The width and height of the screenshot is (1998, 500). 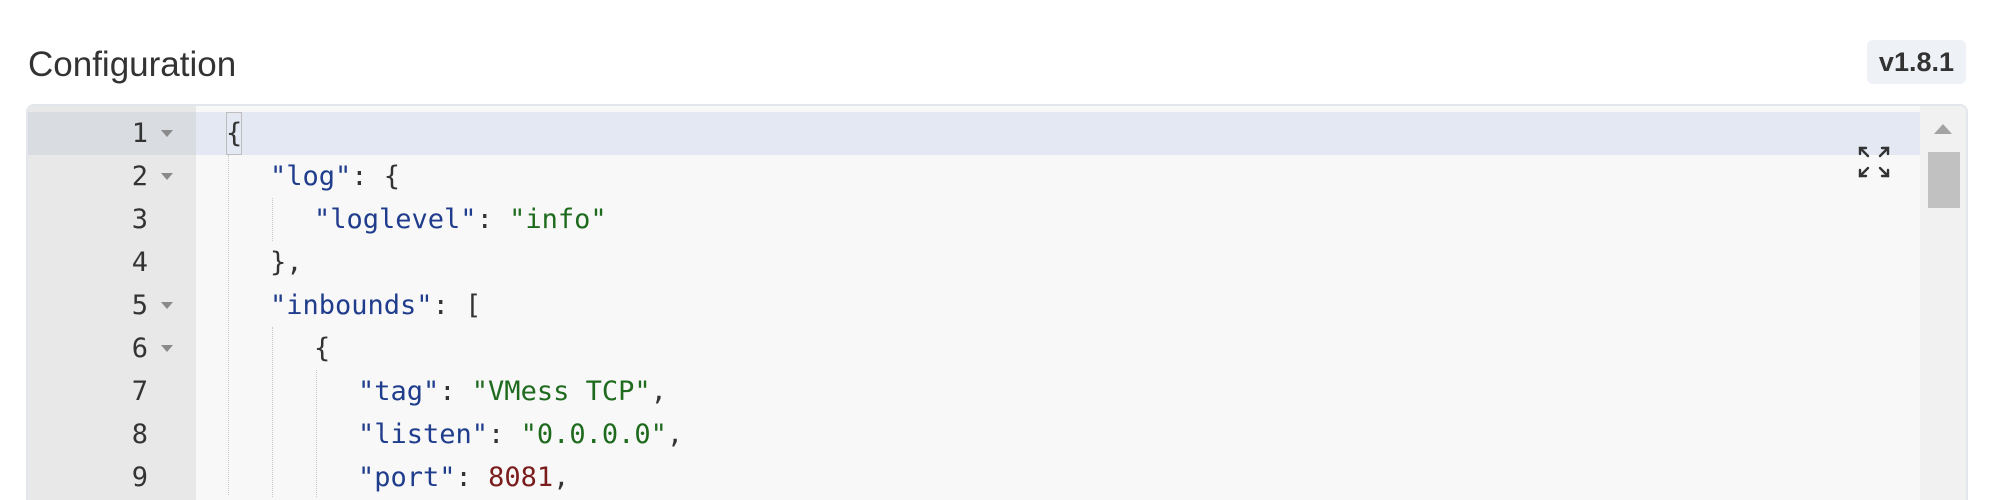 I want to click on line-number: 4, so click(x=139, y=262).